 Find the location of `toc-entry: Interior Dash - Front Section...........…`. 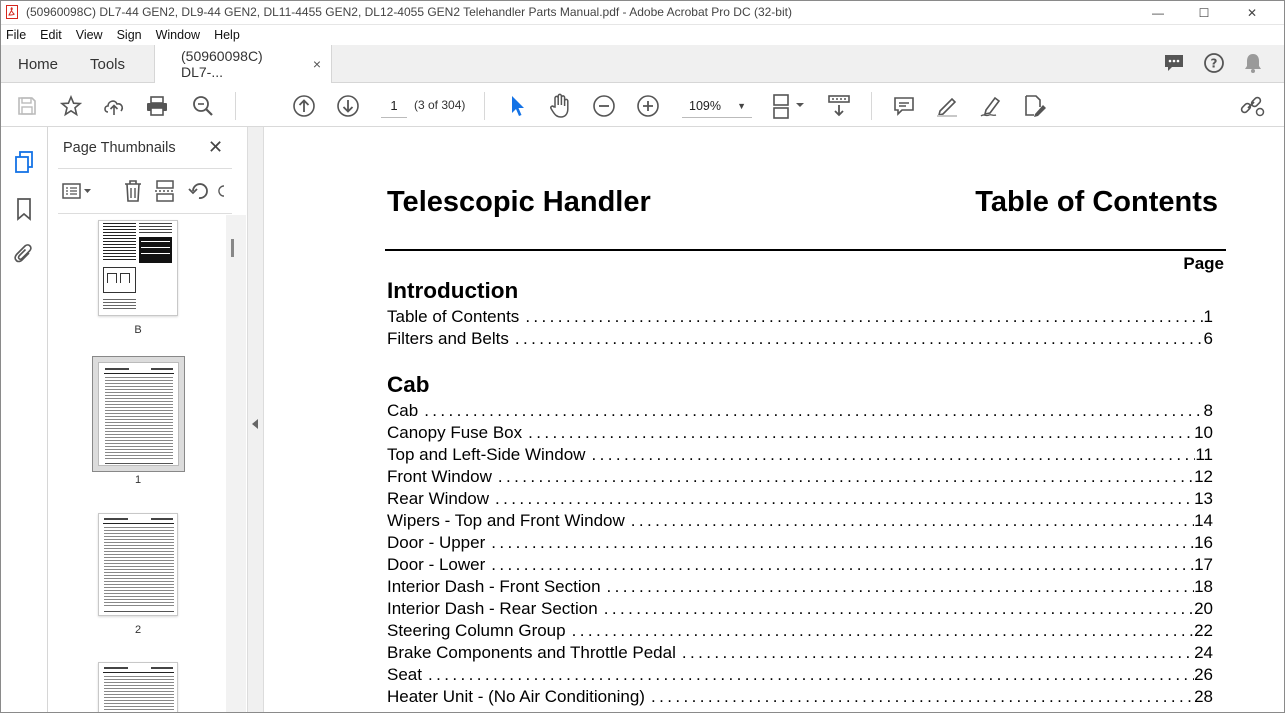

toc-entry: Interior Dash - Front Section...........… is located at coordinates (800, 588).